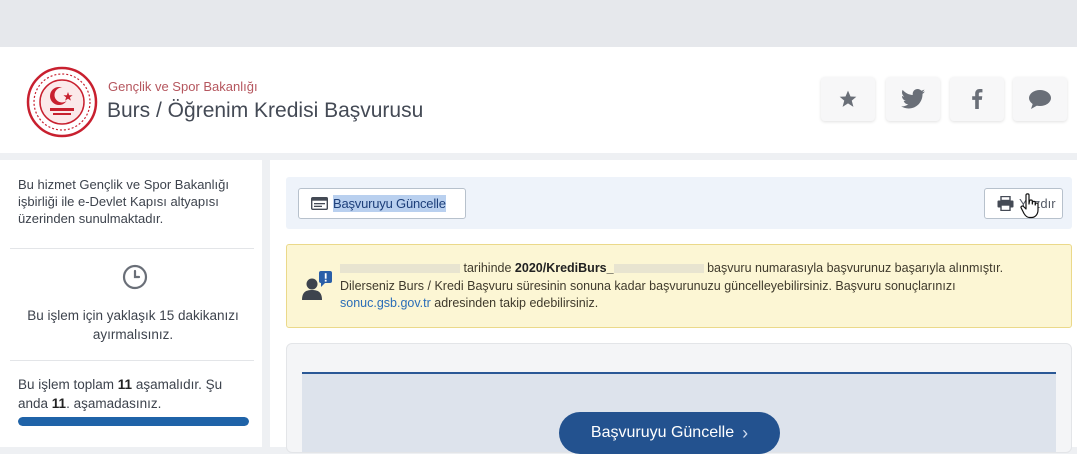  I want to click on redacted-date, so click(400, 269).